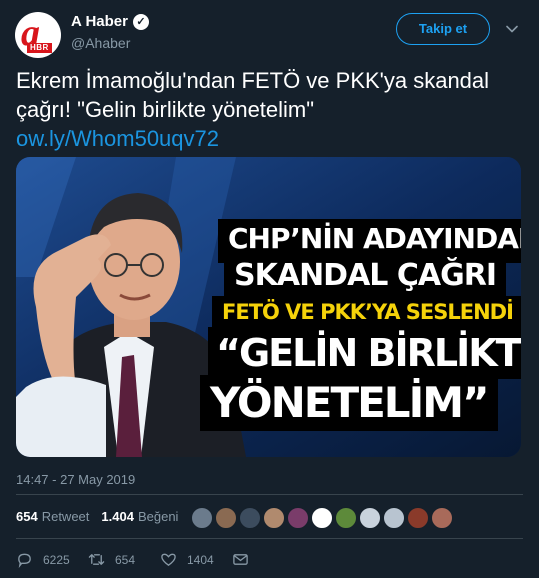 The height and width of the screenshot is (578, 539). I want to click on account-handle: @Ahaber, so click(100, 43).